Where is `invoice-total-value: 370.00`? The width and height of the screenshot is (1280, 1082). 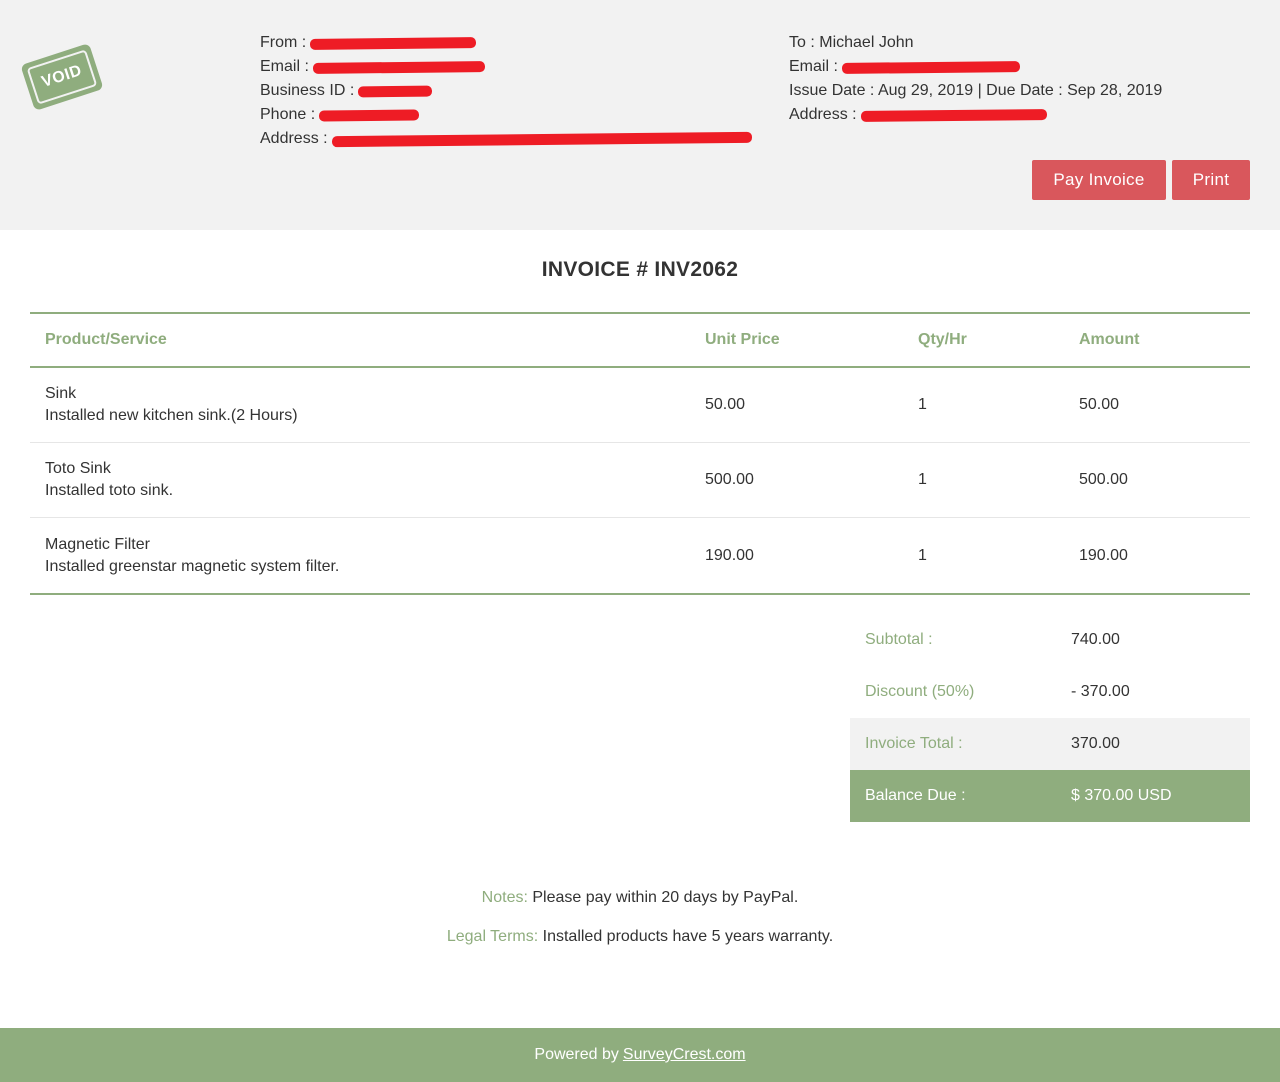 invoice-total-value: 370.00 is located at coordinates (1095, 743).